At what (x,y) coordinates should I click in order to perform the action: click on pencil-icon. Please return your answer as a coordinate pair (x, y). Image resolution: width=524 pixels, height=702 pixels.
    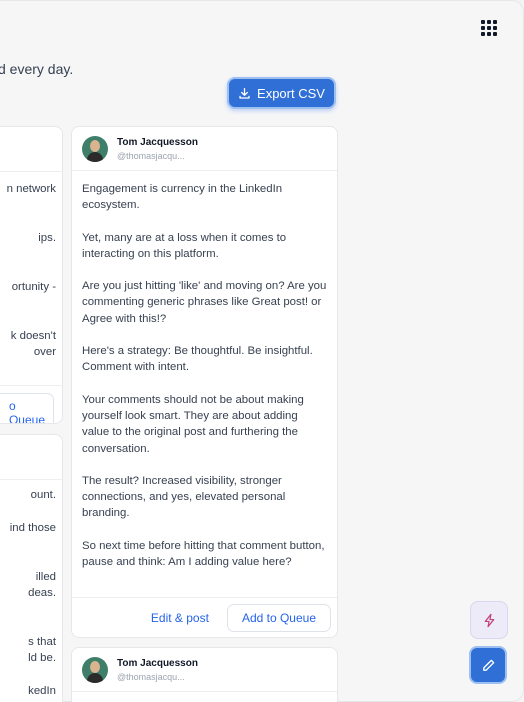
    Looking at the image, I should click on (488, 665).